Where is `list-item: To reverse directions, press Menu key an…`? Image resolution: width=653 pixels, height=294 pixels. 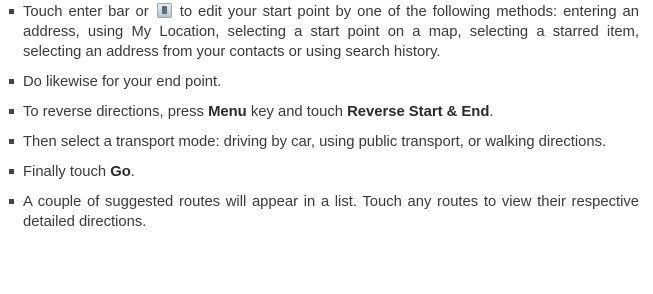 list-item: To reverse directions, press Menu key an… is located at coordinates (324, 112).